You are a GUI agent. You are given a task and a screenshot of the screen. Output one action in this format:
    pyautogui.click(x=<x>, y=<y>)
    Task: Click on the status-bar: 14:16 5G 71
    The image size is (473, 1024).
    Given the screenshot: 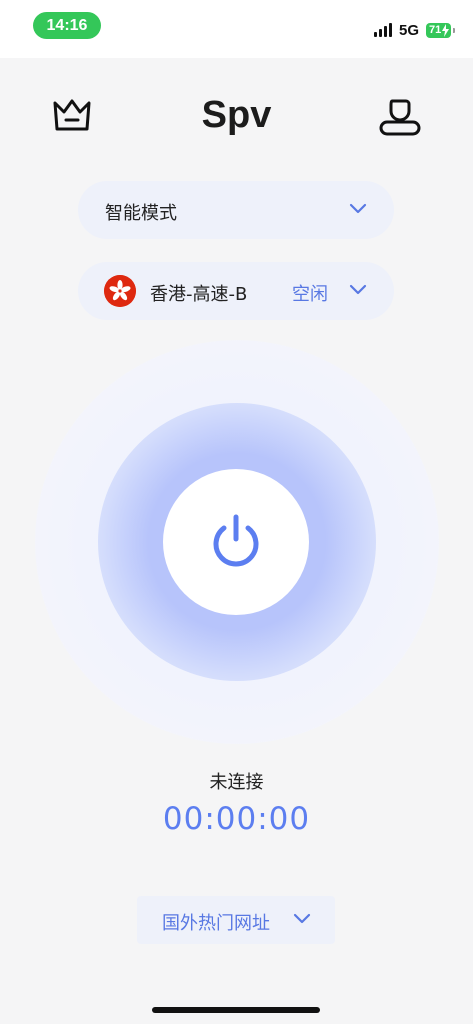 What is the action you would take?
    pyautogui.click(x=236, y=29)
    